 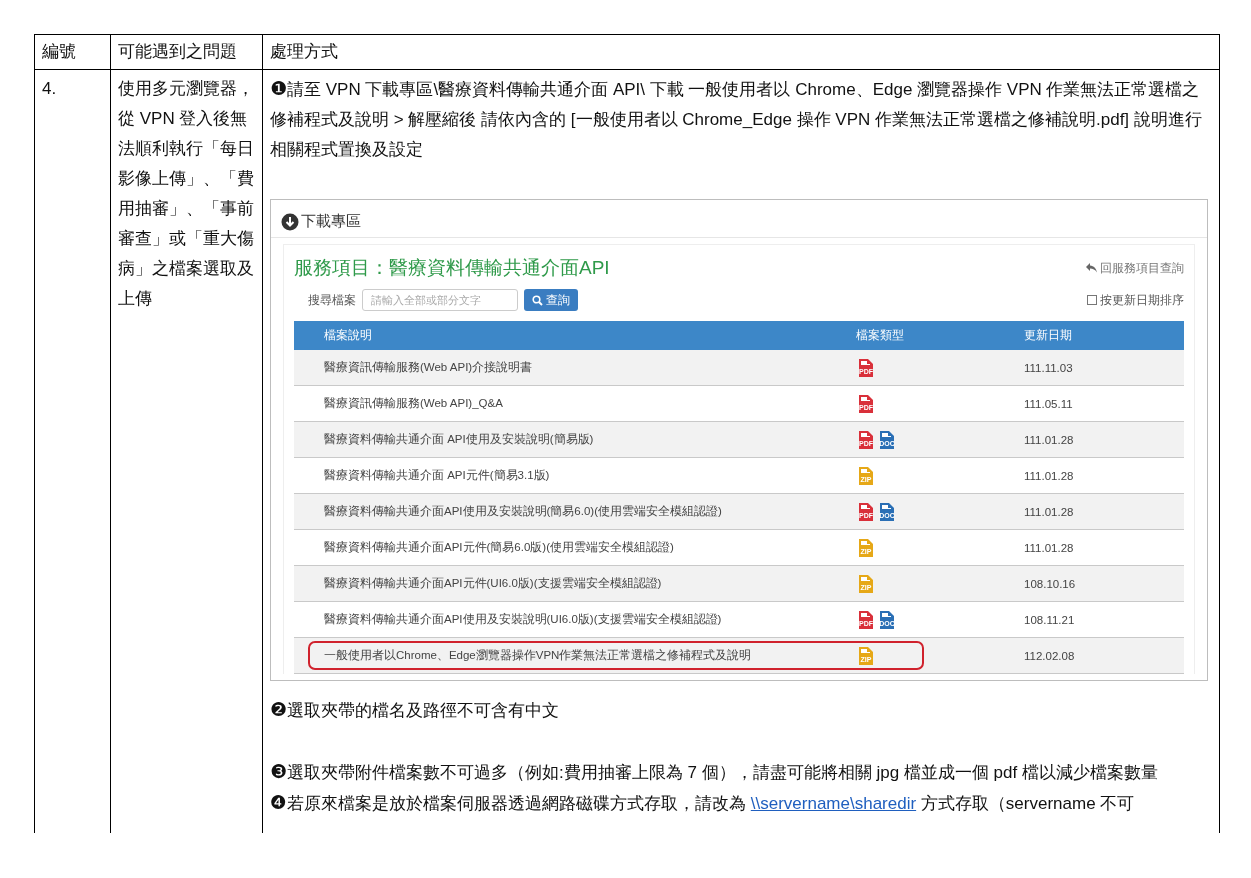 What do you see at coordinates (452, 268) in the screenshot?
I see `service-title: 服務項目：醫療資料傳輸共通介面API` at bounding box center [452, 268].